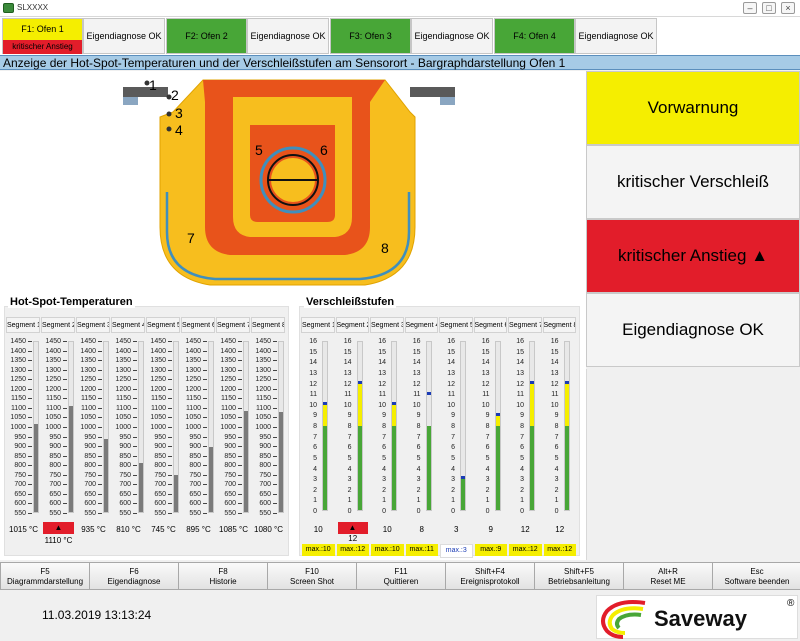  I want to click on tab-ofen-4-diagnosis: Eigendiagnose OK, so click(616, 36).